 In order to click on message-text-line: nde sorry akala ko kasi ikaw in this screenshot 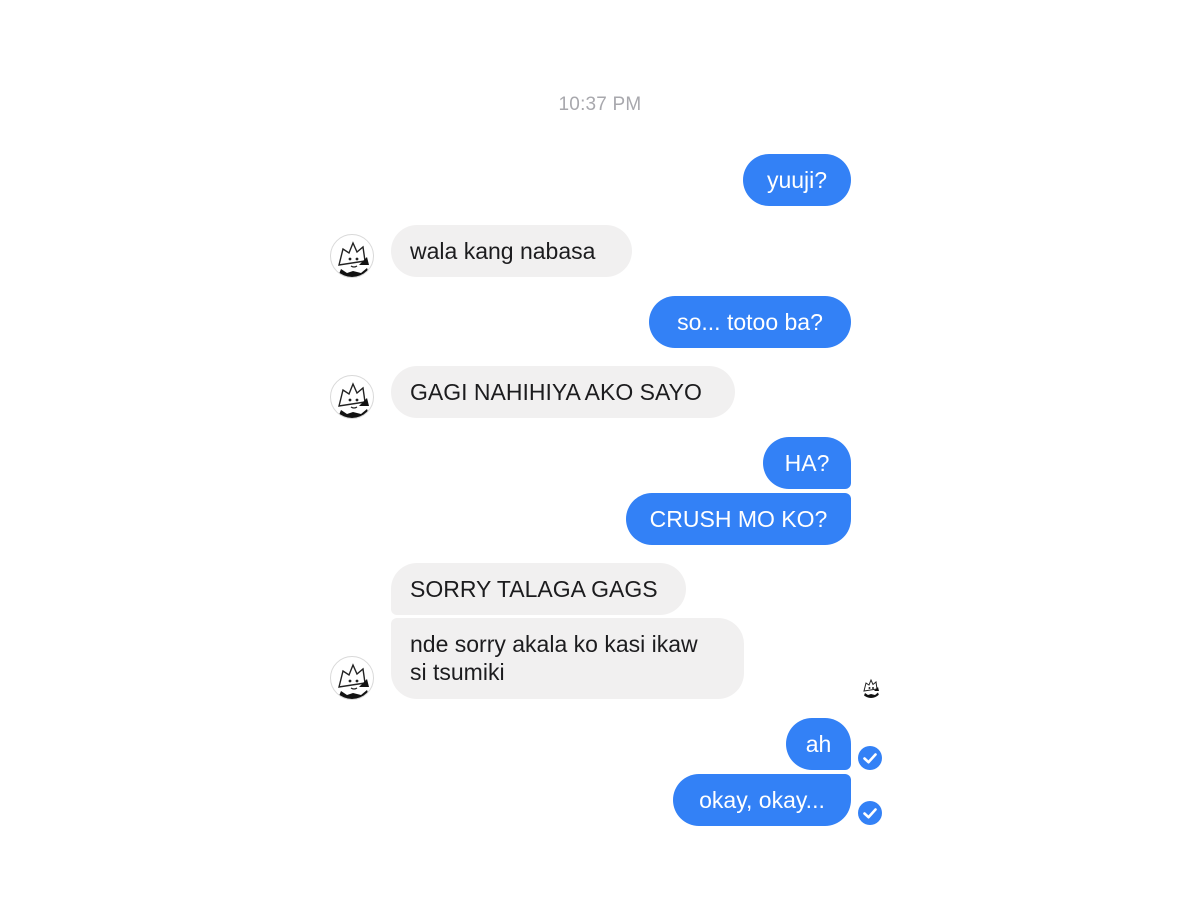, I will do `click(554, 644)`.